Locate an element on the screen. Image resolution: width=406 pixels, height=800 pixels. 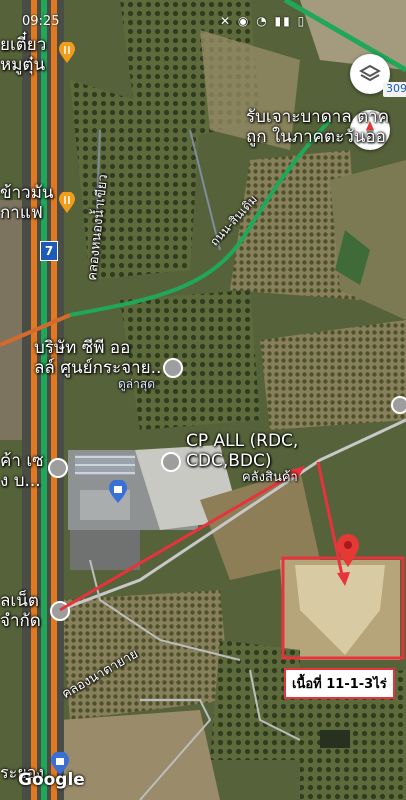
location-pin-icon is located at coordinates (348, 550).